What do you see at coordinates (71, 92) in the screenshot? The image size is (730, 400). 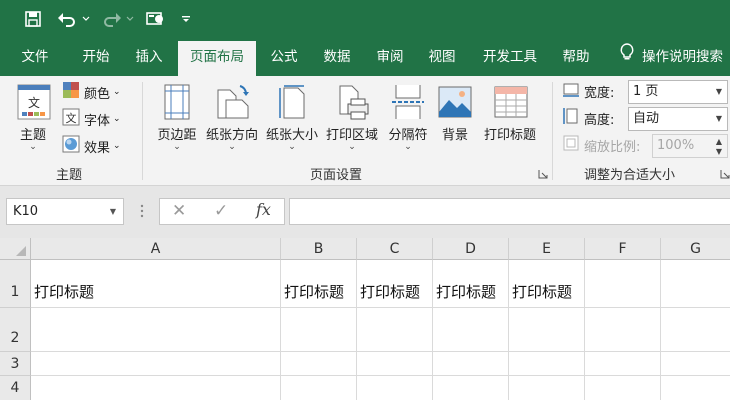 I see `colors-icon` at bounding box center [71, 92].